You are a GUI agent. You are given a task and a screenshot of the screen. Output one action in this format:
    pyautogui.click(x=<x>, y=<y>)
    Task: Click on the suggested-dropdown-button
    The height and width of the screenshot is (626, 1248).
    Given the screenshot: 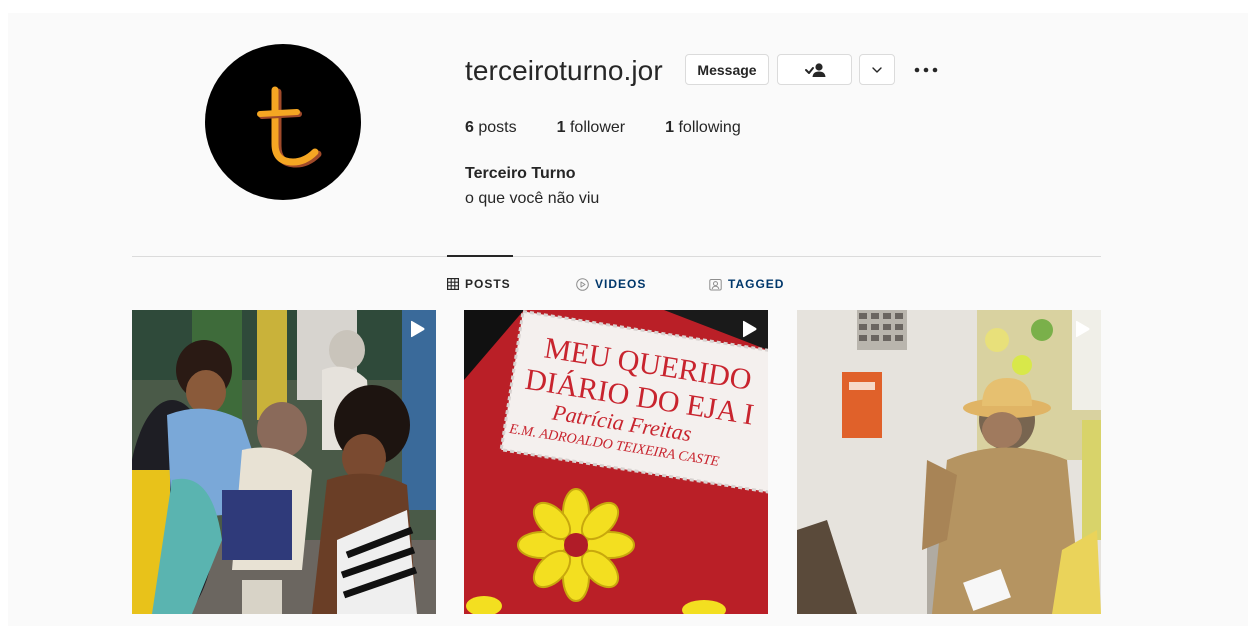 What is the action you would take?
    pyautogui.click(x=877, y=69)
    